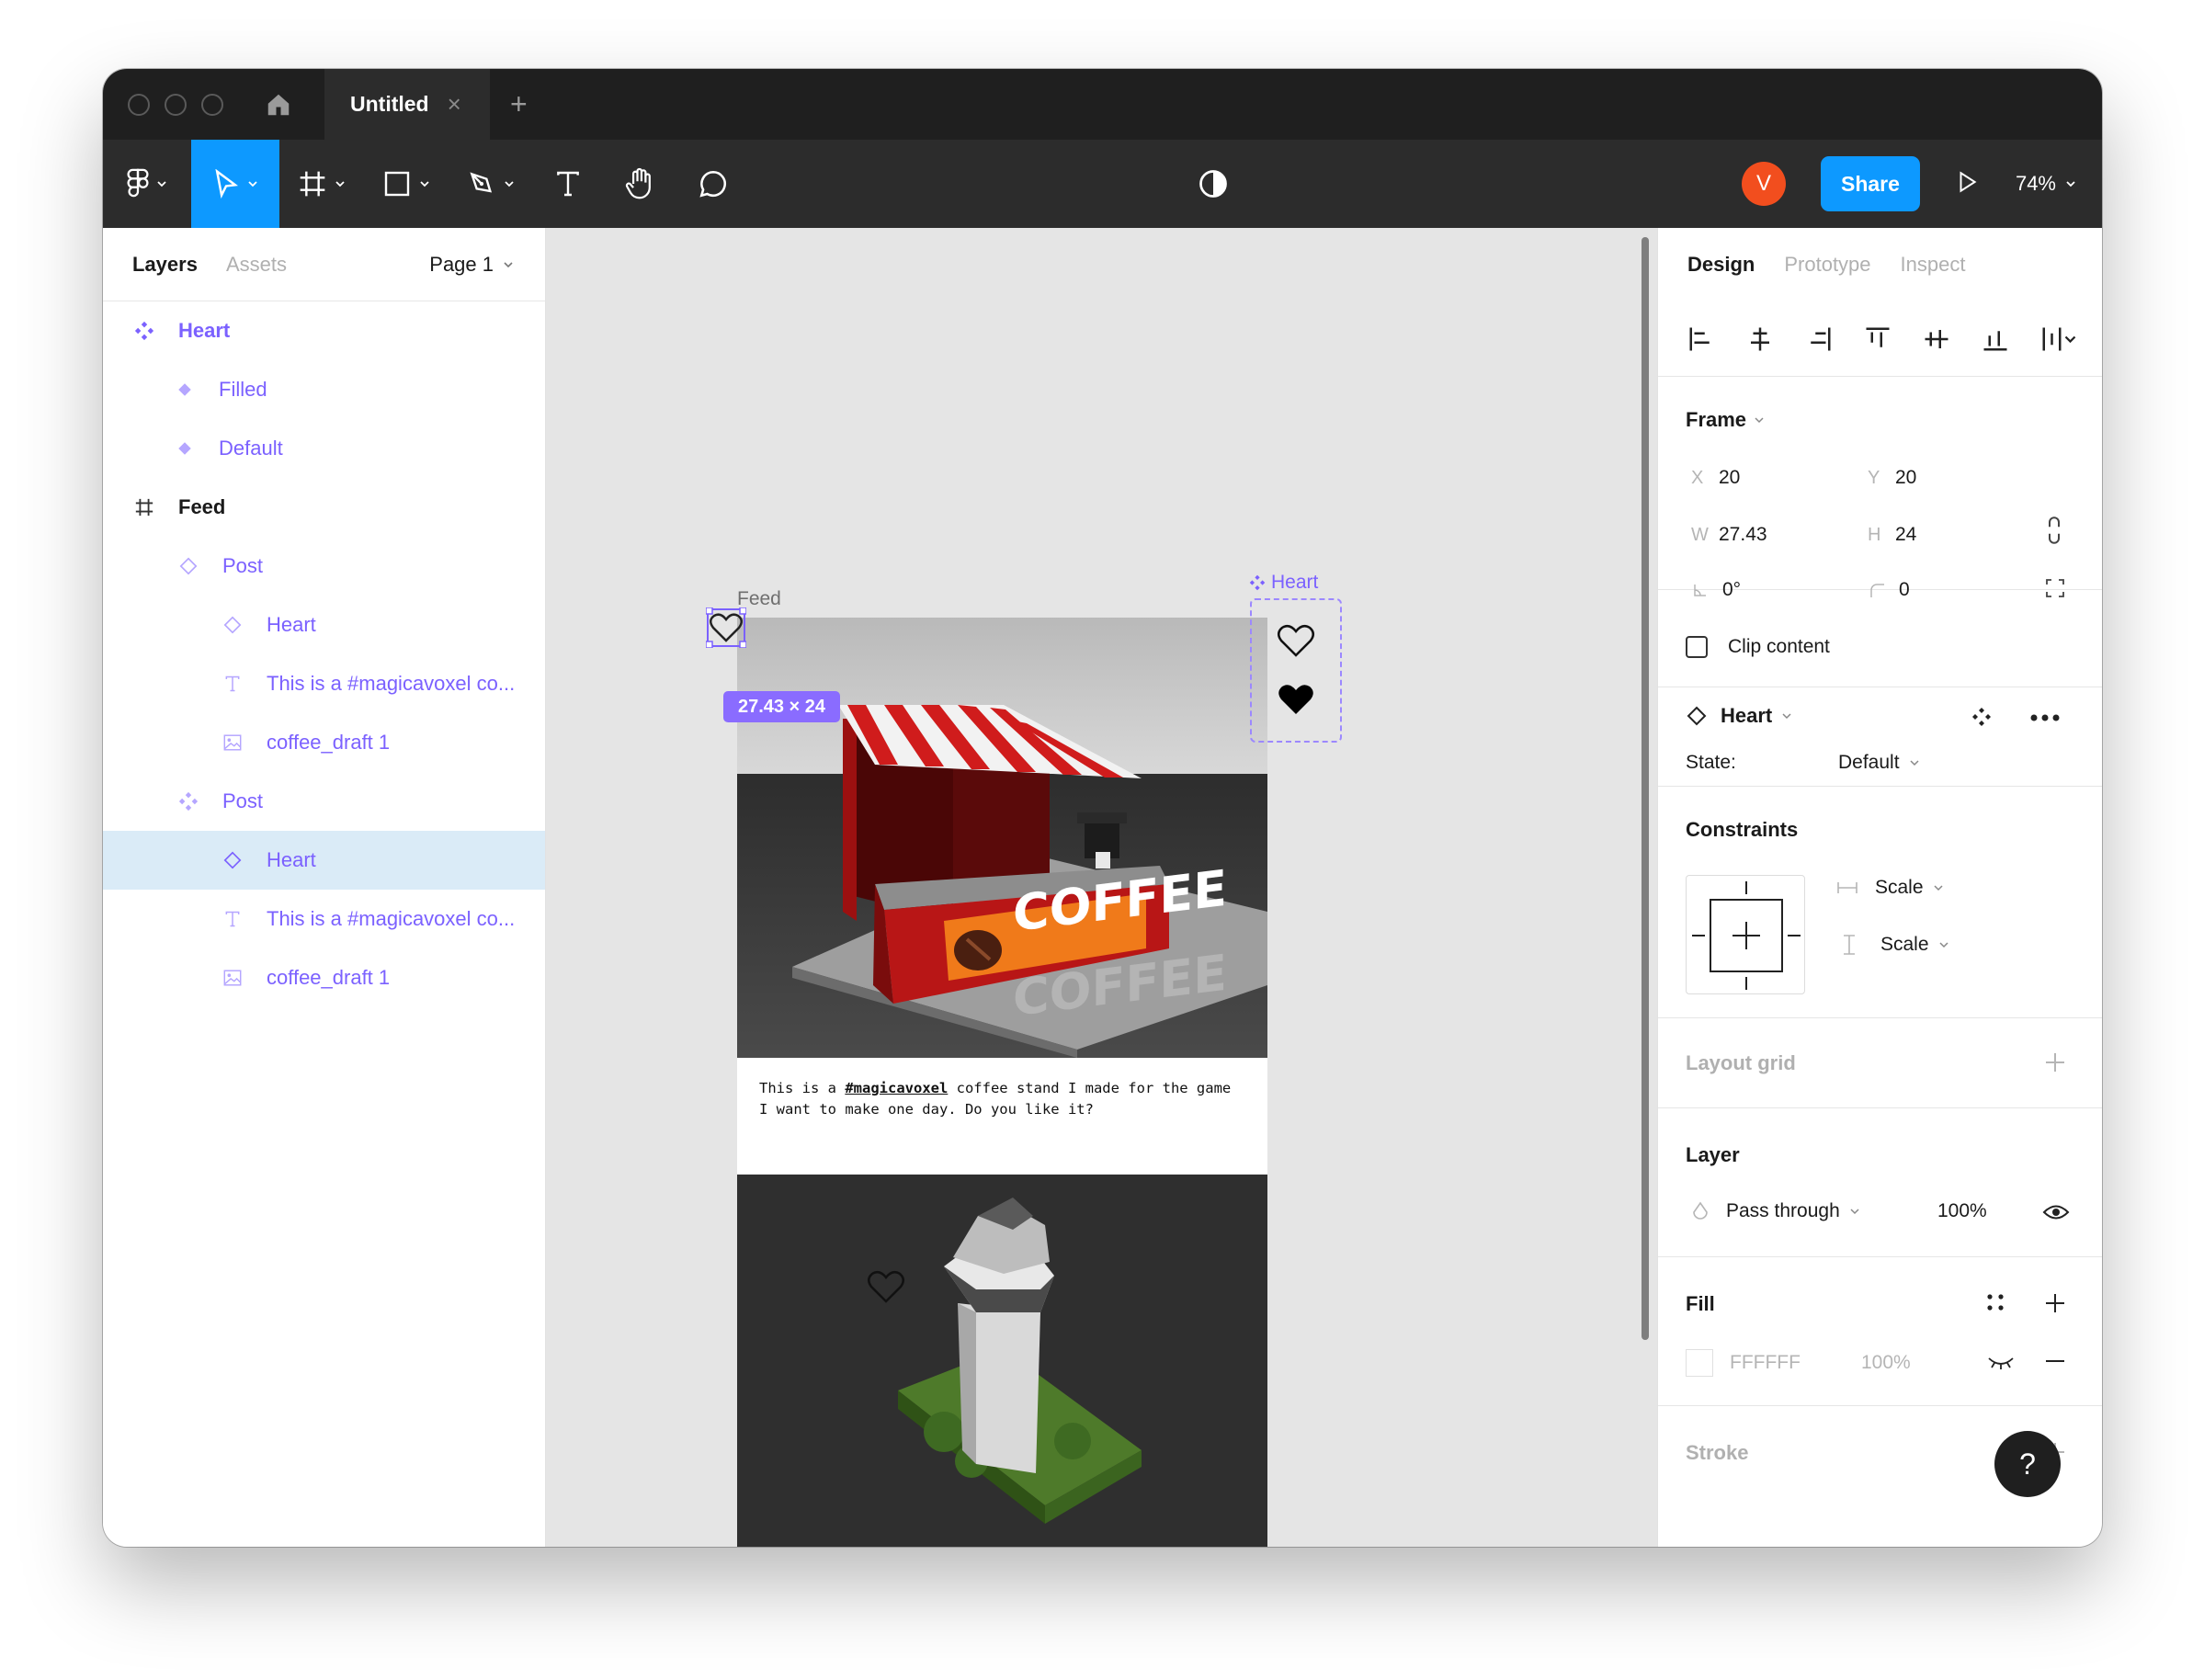  I want to click on page-selector: Page 1, so click(471, 265).